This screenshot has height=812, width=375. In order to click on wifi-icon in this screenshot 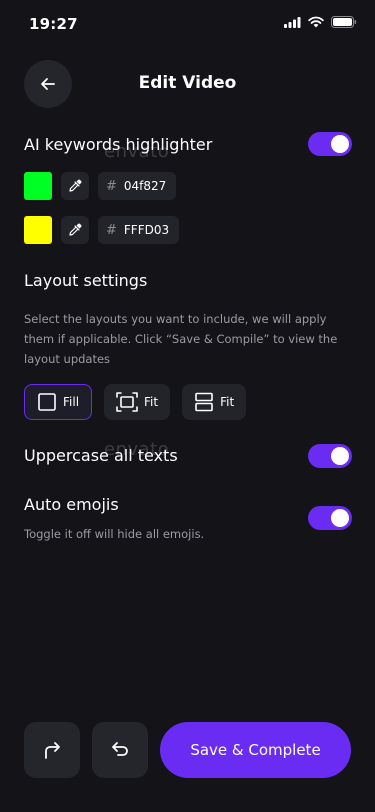, I will do `click(316, 22)`.